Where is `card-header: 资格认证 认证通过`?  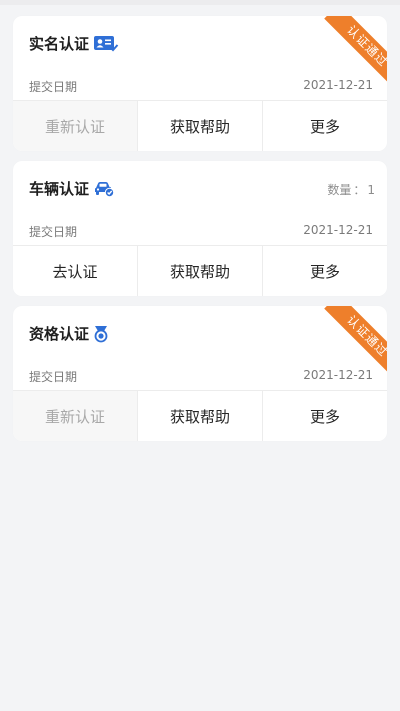
card-header: 资格认证 认证通过 is located at coordinates (200, 341).